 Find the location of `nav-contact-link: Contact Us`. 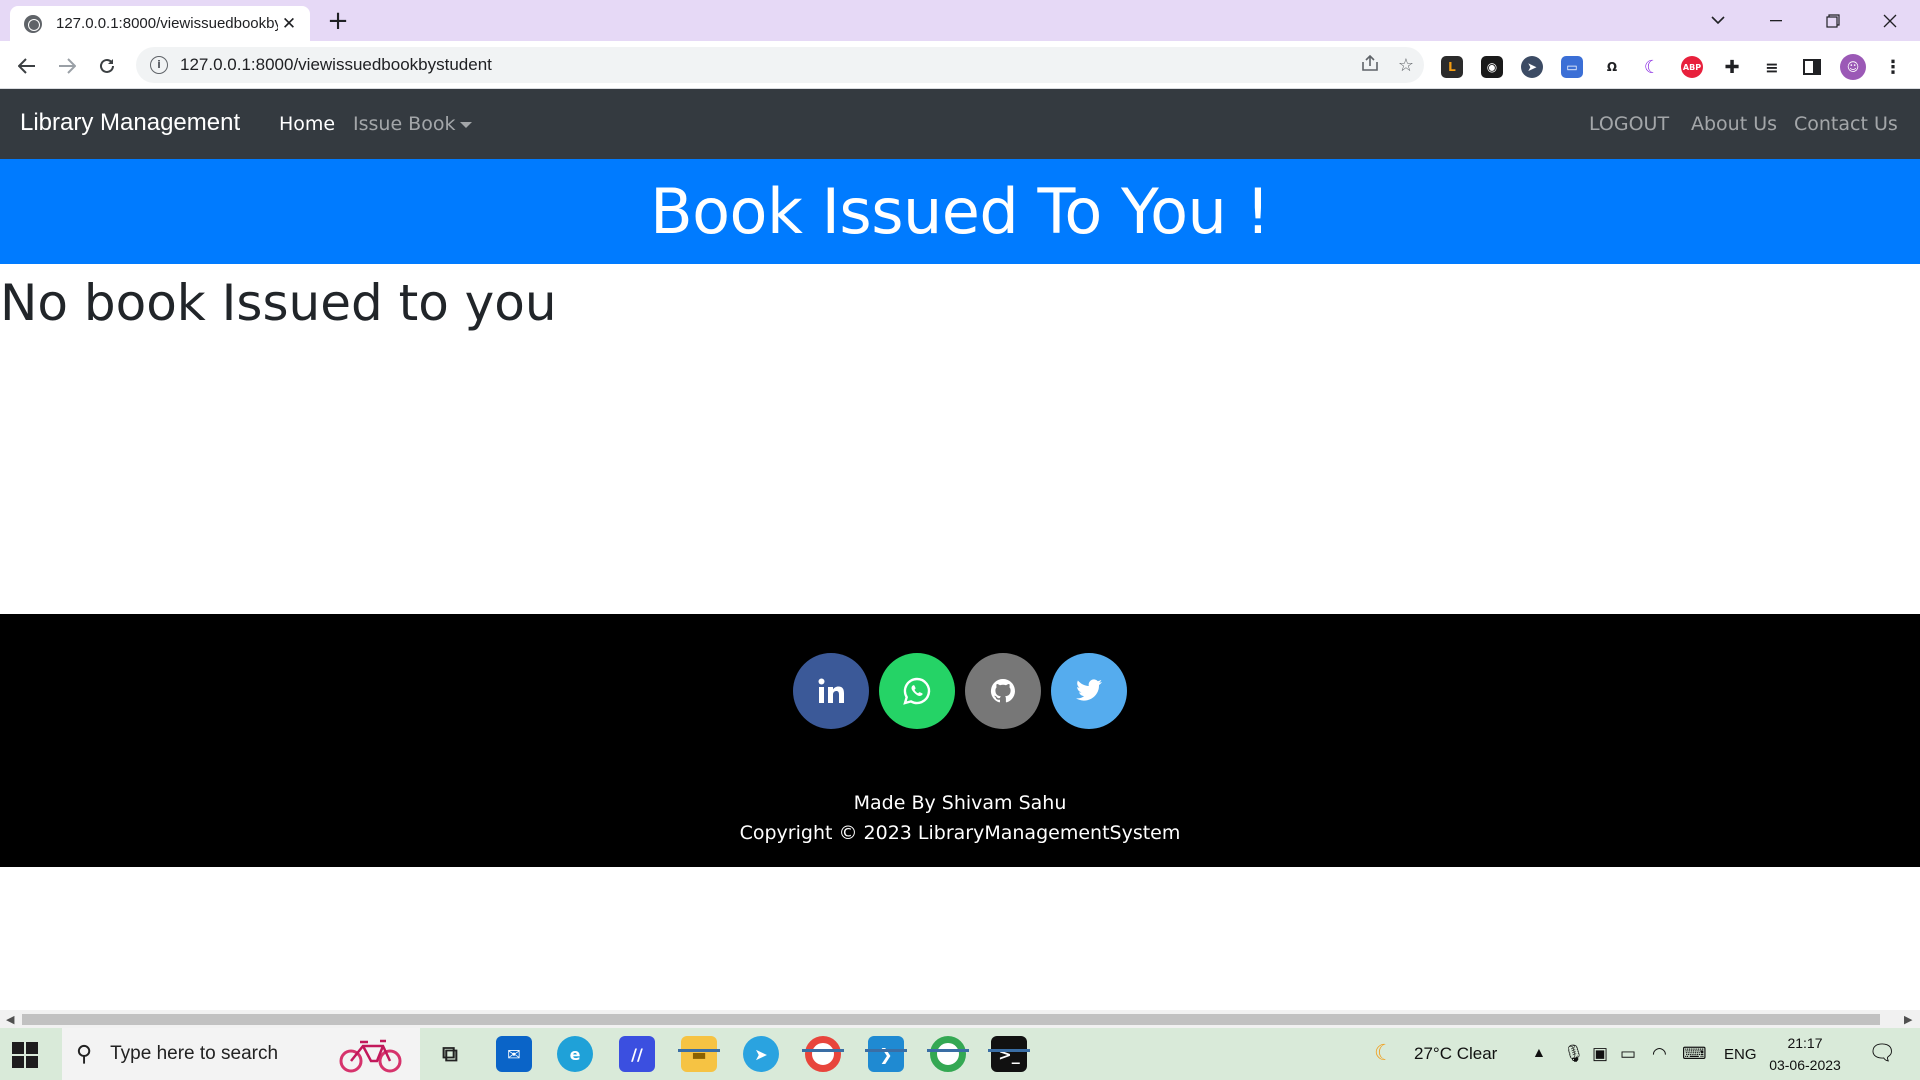

nav-contact-link: Contact Us is located at coordinates (1846, 124).